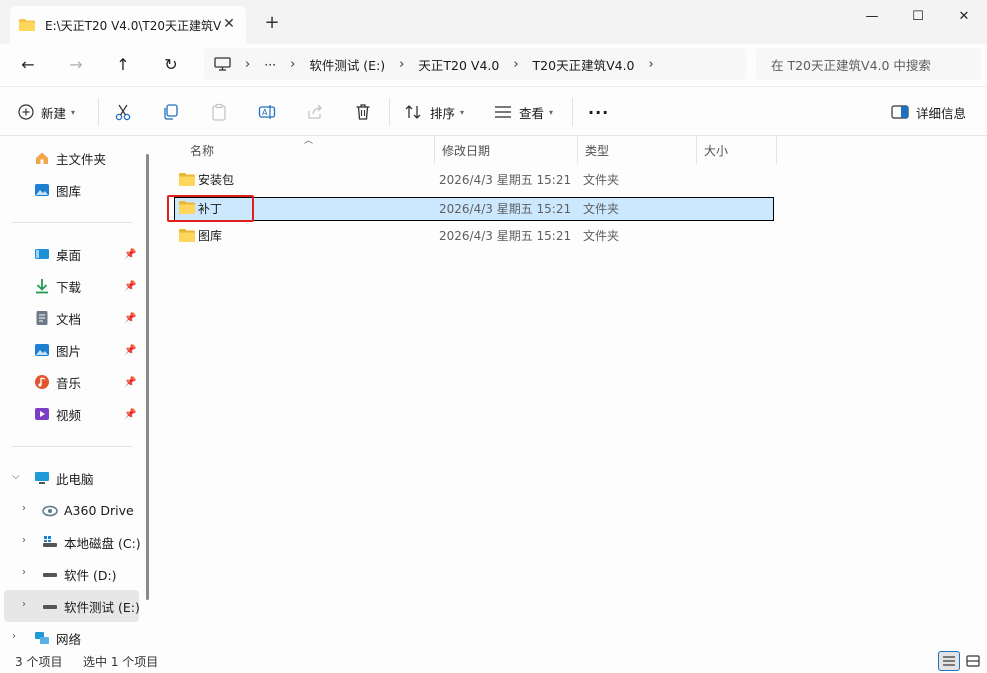  Describe the element at coordinates (99, 510) in the screenshot. I see `sidebar-item-label: A360 Drive` at that location.